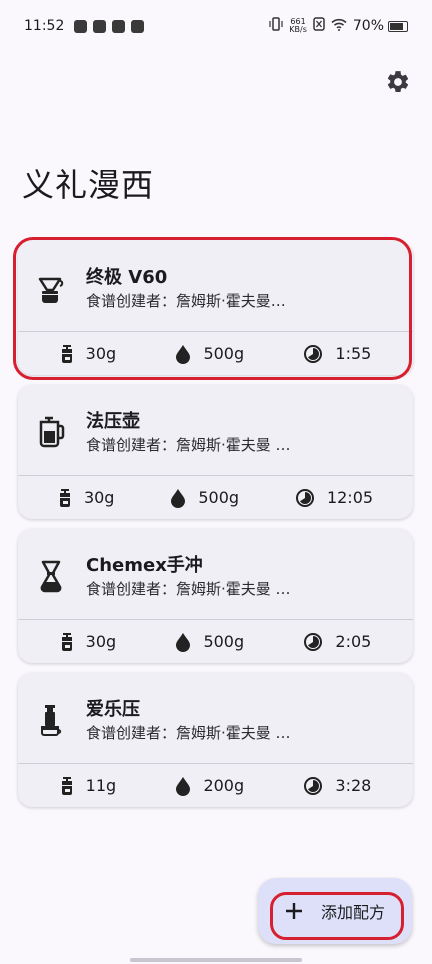 The width and height of the screenshot is (432, 964). I want to click on coffee-amount: 11g, so click(88, 786).